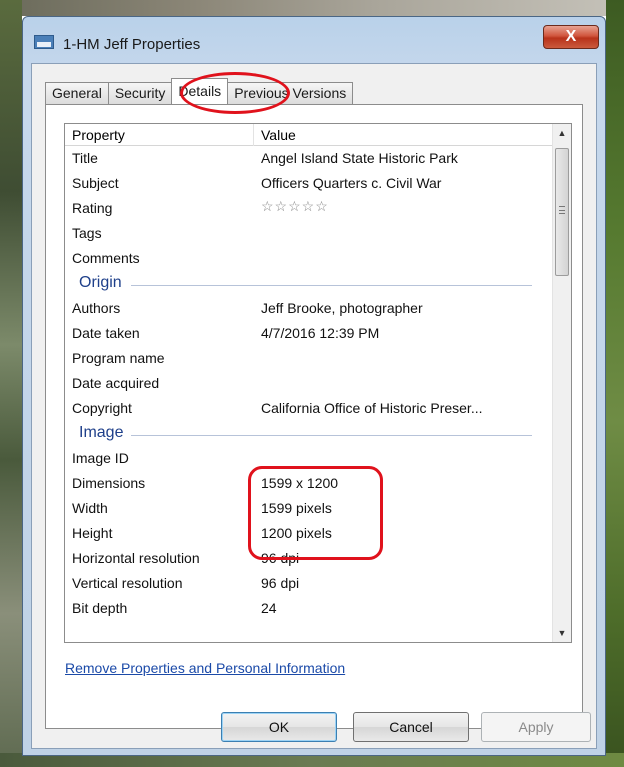 The height and width of the screenshot is (767, 624). I want to click on property-name: Height, so click(92, 533).